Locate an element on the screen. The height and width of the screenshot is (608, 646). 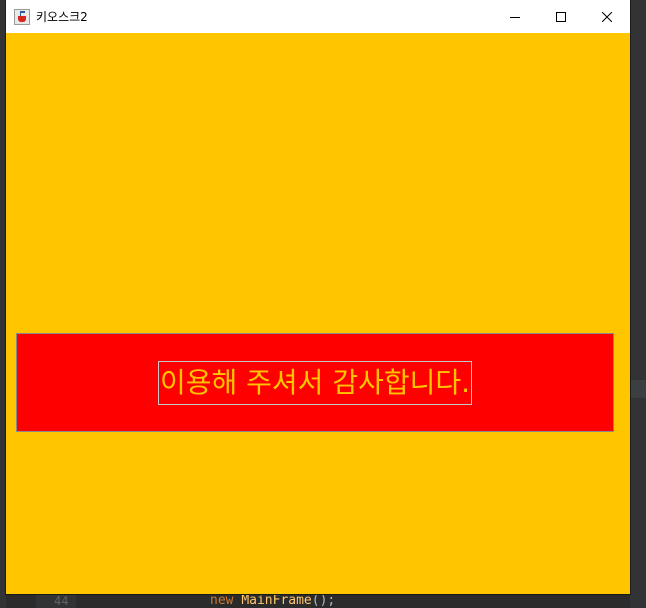
close-icon is located at coordinates (607, 16).